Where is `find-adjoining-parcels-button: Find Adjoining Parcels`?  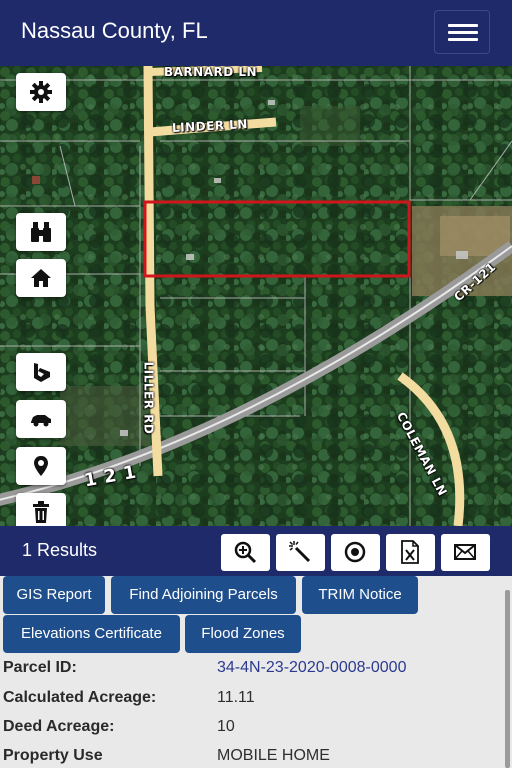
find-adjoining-parcels-button: Find Adjoining Parcels is located at coordinates (203, 595).